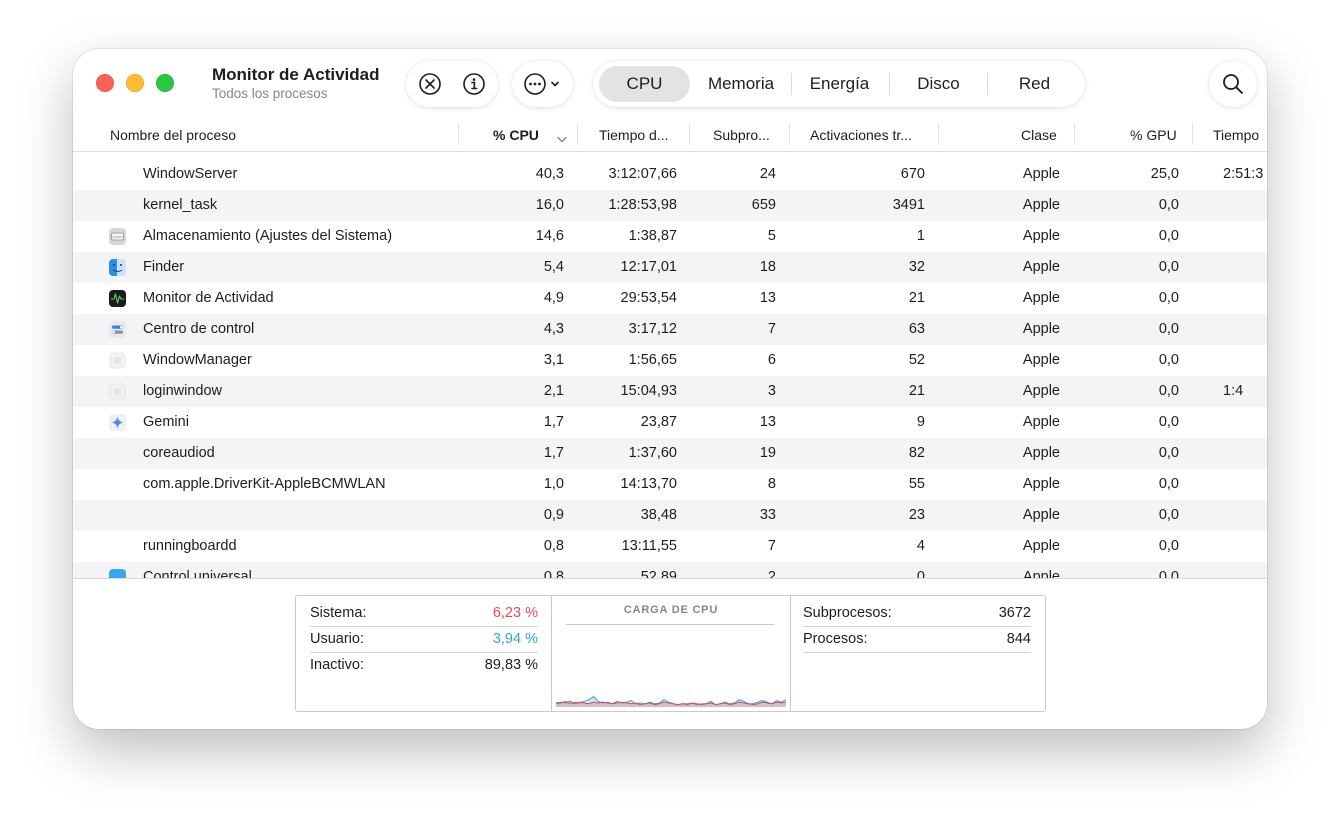 The image size is (1340, 825). Describe the element at coordinates (424, 614) in the screenshot. I see `system-stat: Sistema: 6,23 %` at that location.